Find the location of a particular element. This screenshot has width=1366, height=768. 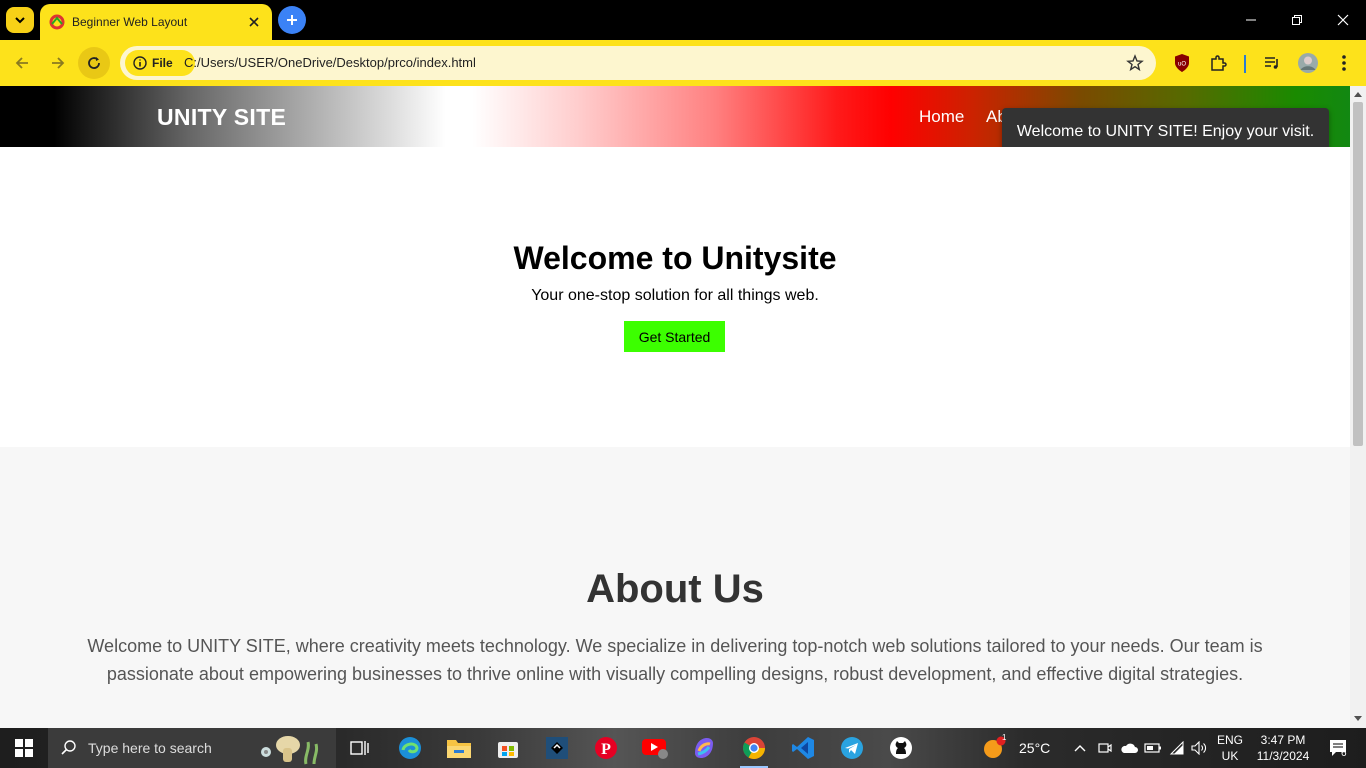

ublock-extension-button: uO is located at coordinates (1182, 63).